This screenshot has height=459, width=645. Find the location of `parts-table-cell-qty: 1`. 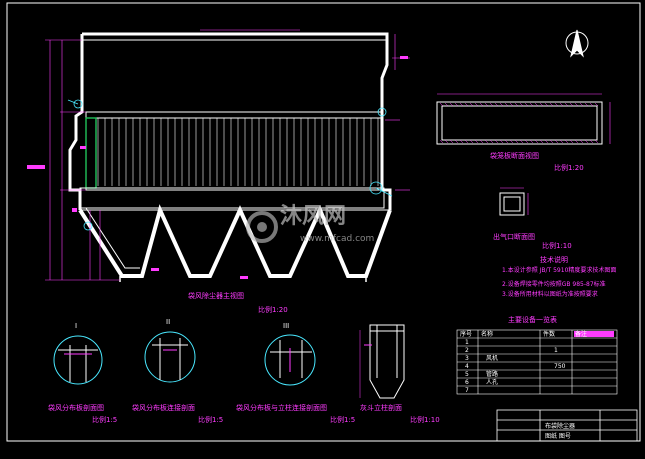

parts-table-cell-qty: 1 is located at coordinates (556, 350).